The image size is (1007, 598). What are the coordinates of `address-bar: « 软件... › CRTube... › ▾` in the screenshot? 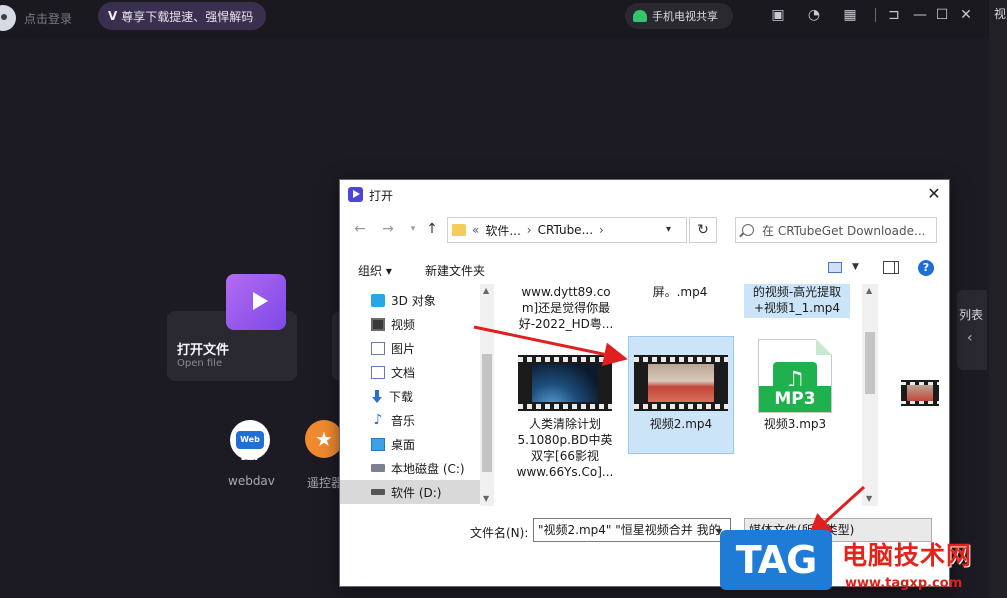 It's located at (567, 230).